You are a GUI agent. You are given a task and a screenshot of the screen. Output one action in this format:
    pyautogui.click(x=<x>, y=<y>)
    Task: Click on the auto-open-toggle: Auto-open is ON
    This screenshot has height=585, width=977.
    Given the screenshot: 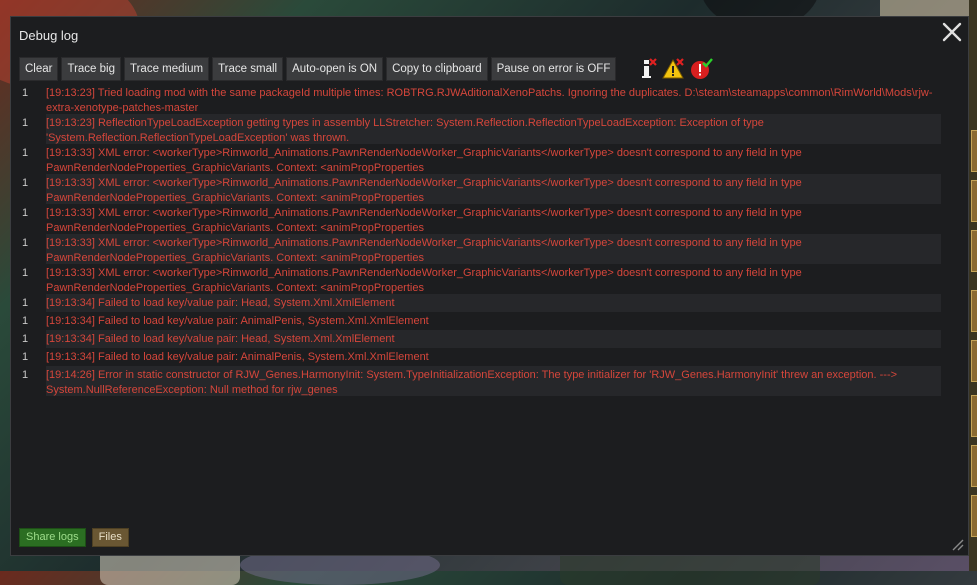 What is the action you would take?
    pyautogui.click(x=335, y=69)
    